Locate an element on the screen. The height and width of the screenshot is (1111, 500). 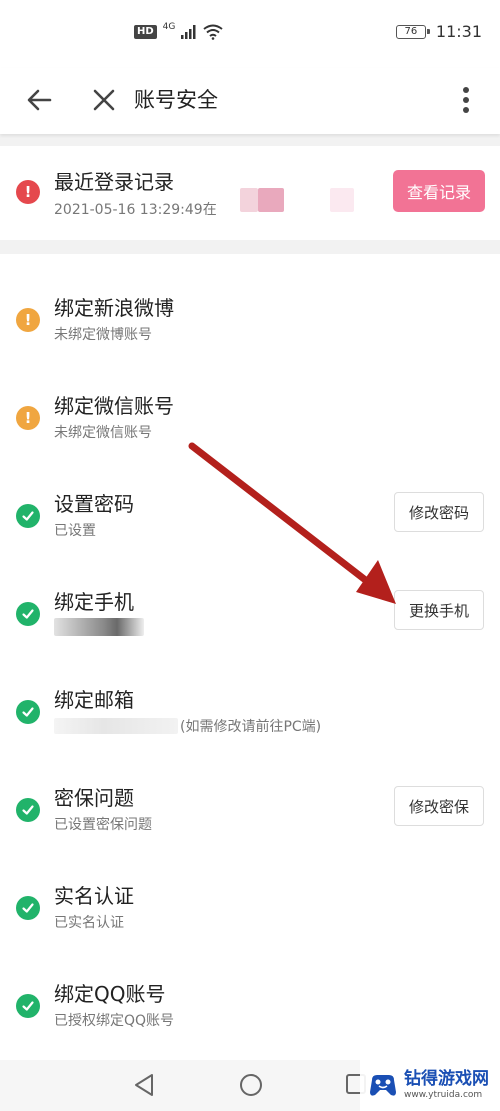
item-subtitle: 已设置密保问题 is located at coordinates (103, 825).